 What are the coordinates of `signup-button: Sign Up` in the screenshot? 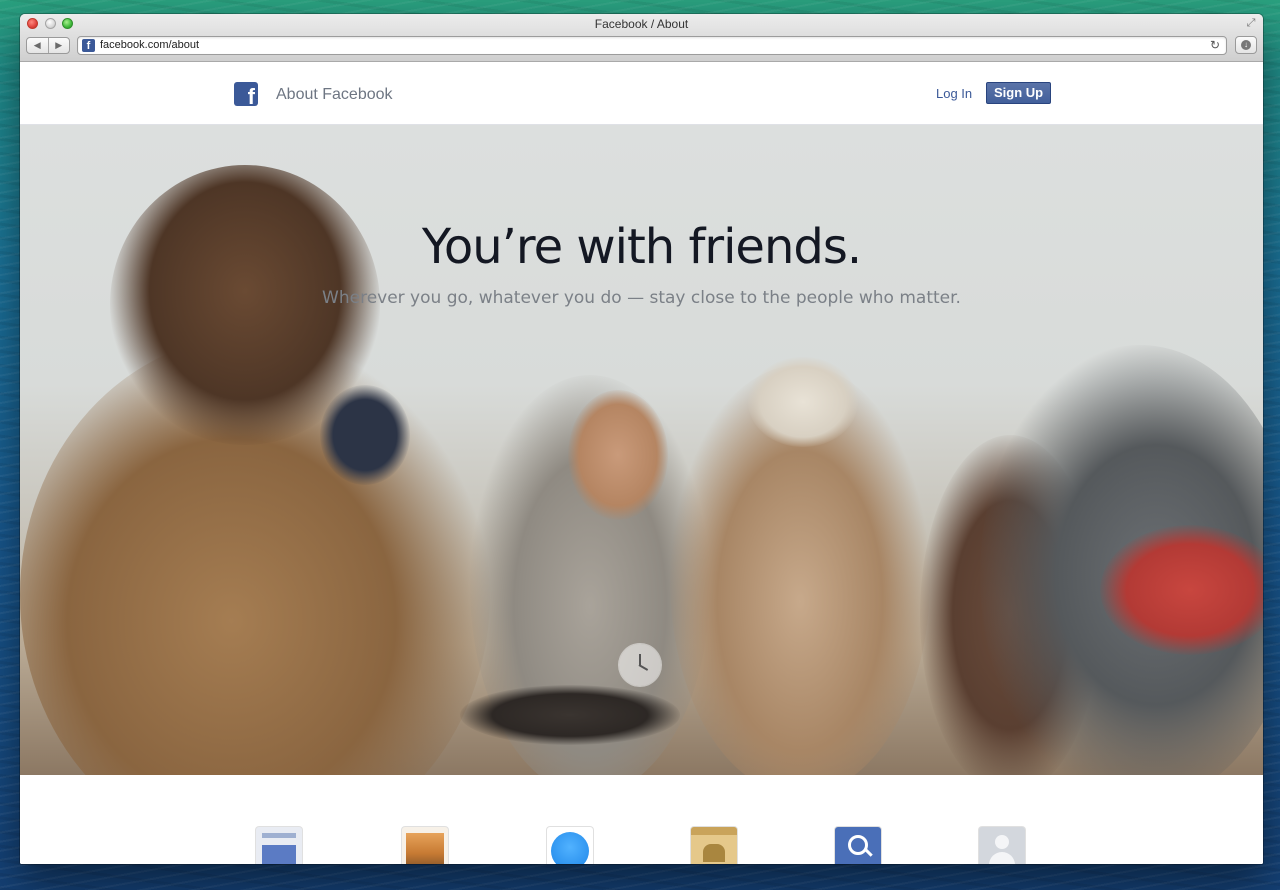 It's located at (1019, 93).